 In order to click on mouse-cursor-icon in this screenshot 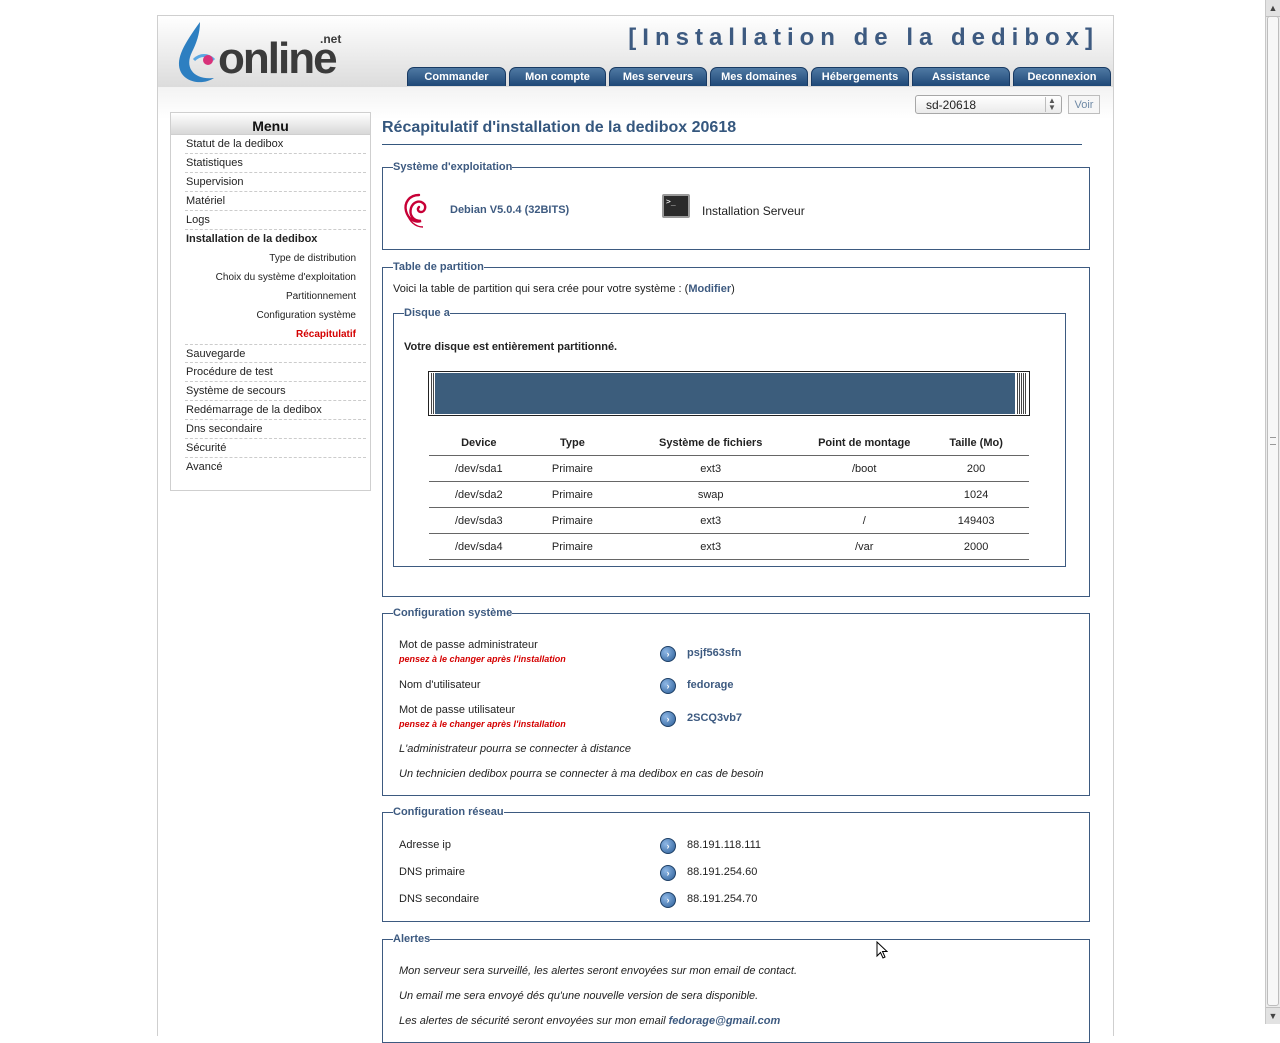, I will do `click(882, 950)`.